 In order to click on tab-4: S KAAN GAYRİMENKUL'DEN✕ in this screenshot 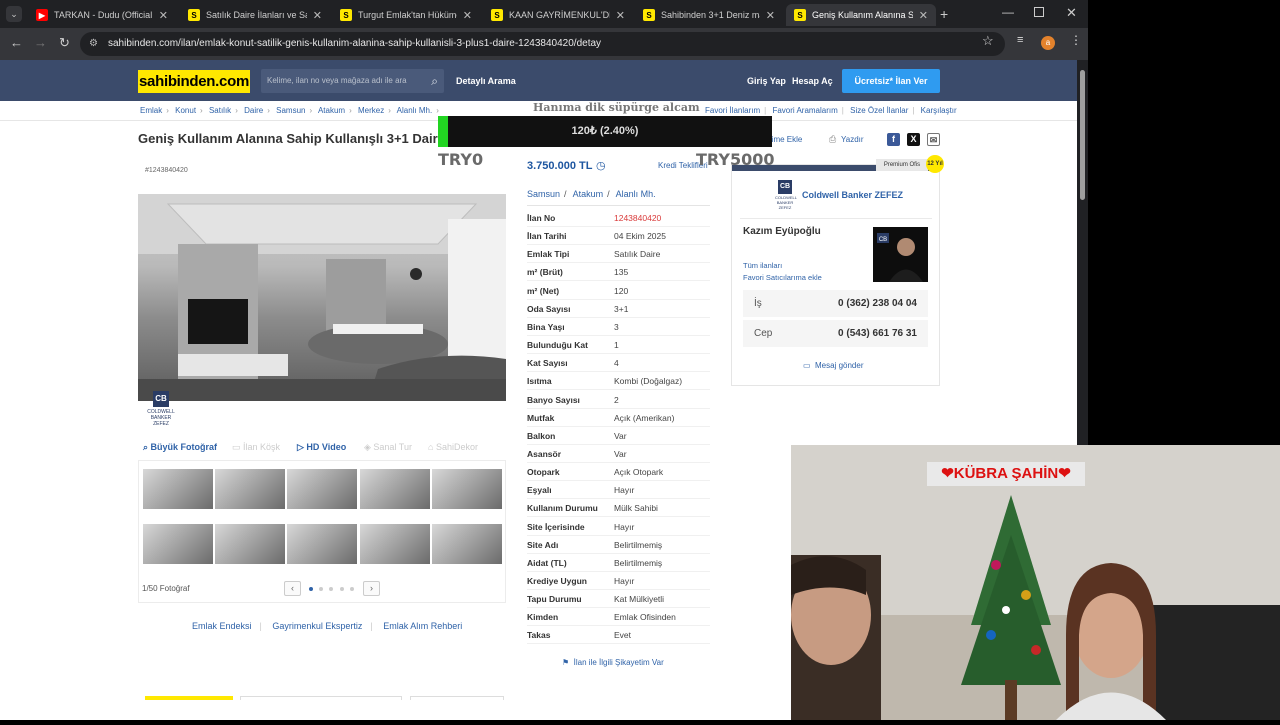, I will do `click(558, 15)`.